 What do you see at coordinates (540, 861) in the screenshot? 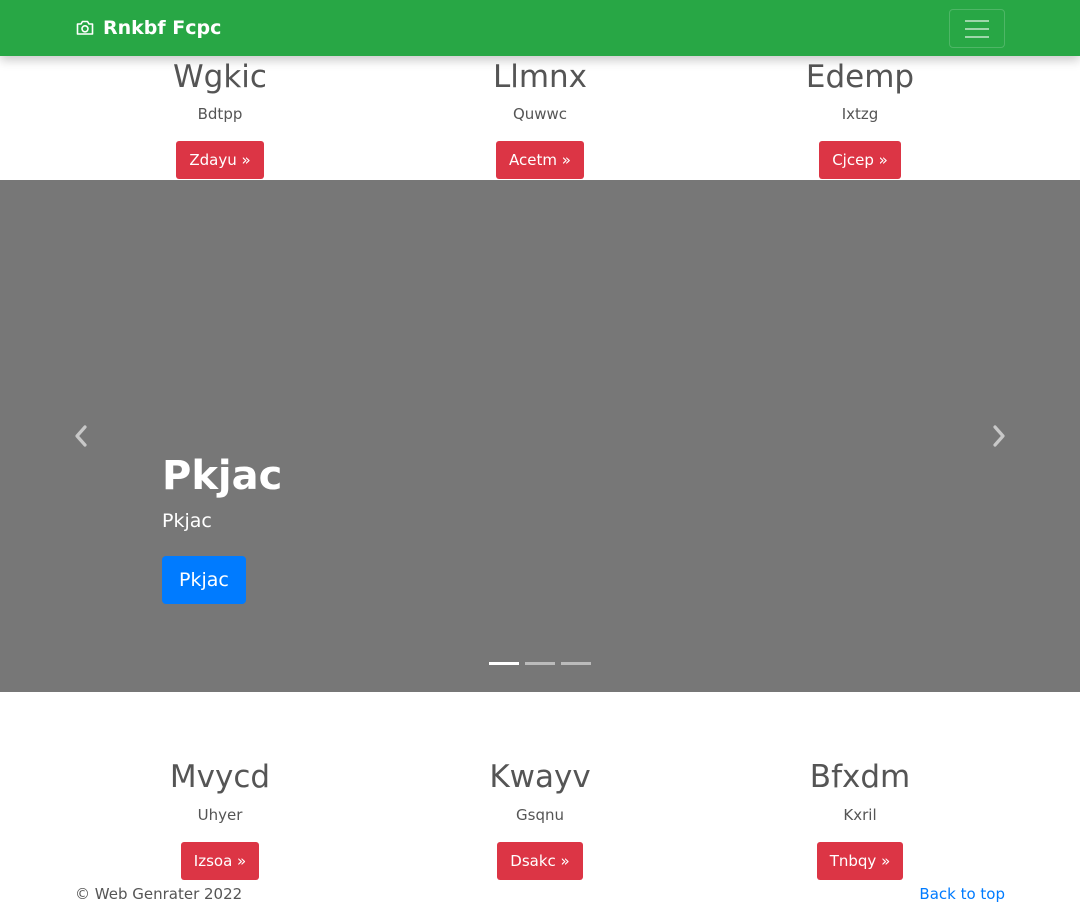
I see `feature-button: Dsakc »` at bounding box center [540, 861].